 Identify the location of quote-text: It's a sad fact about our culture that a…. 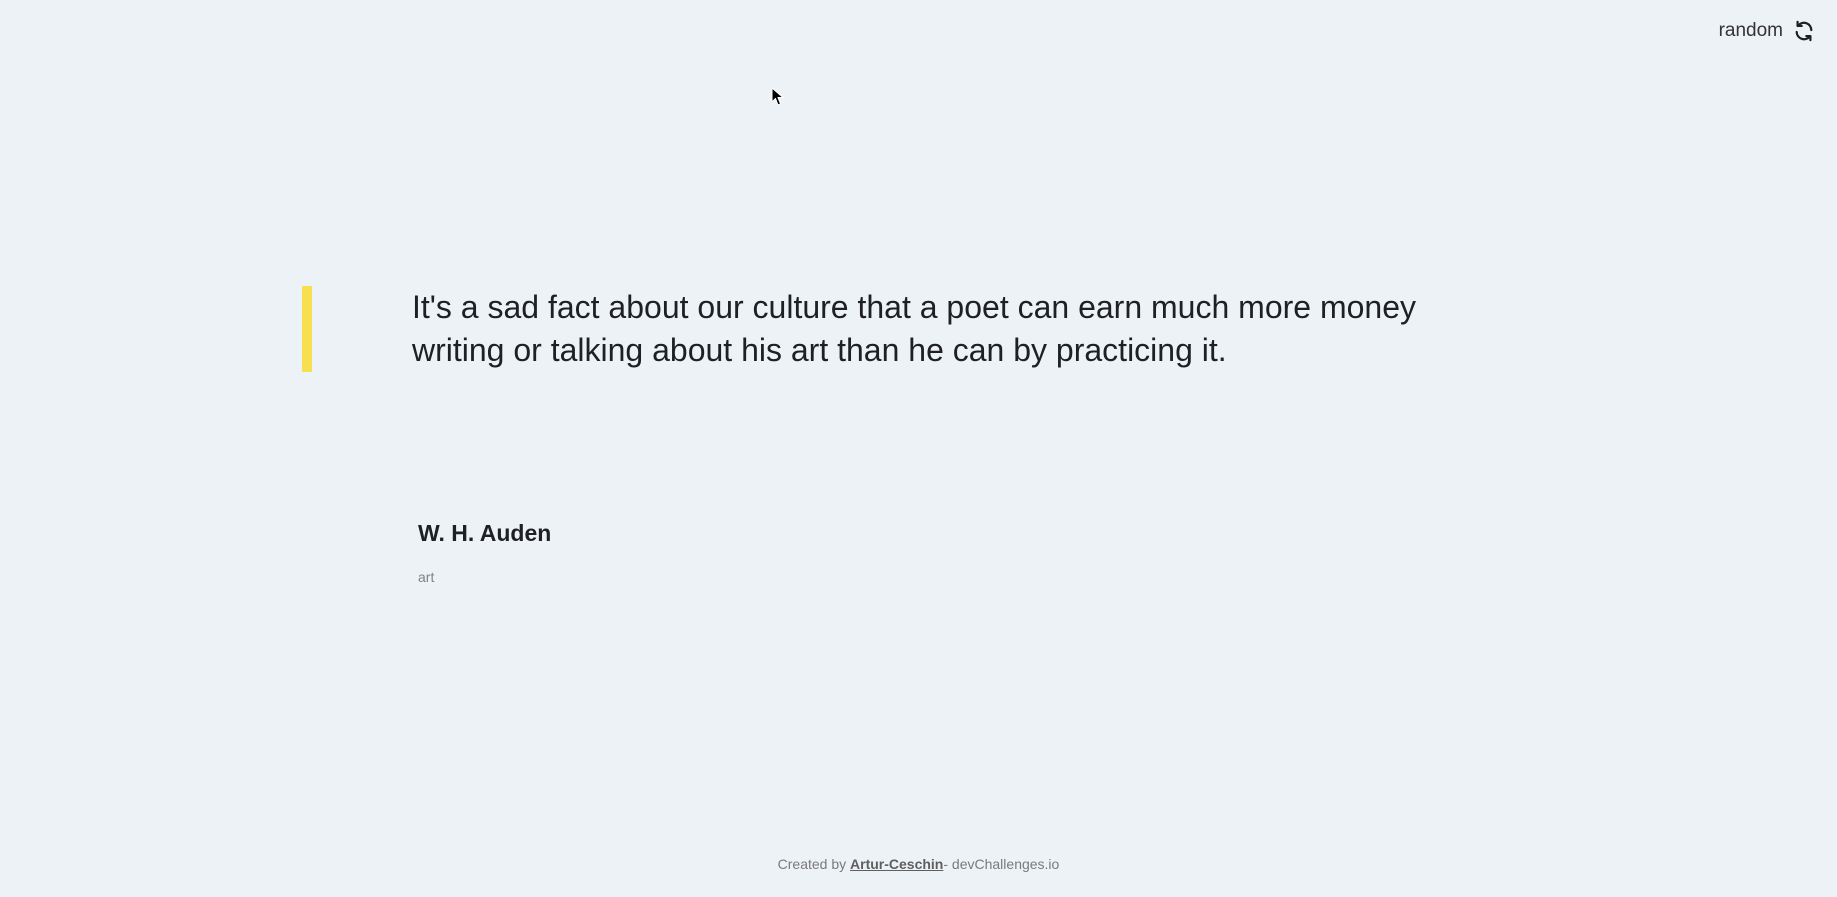
(914, 328).